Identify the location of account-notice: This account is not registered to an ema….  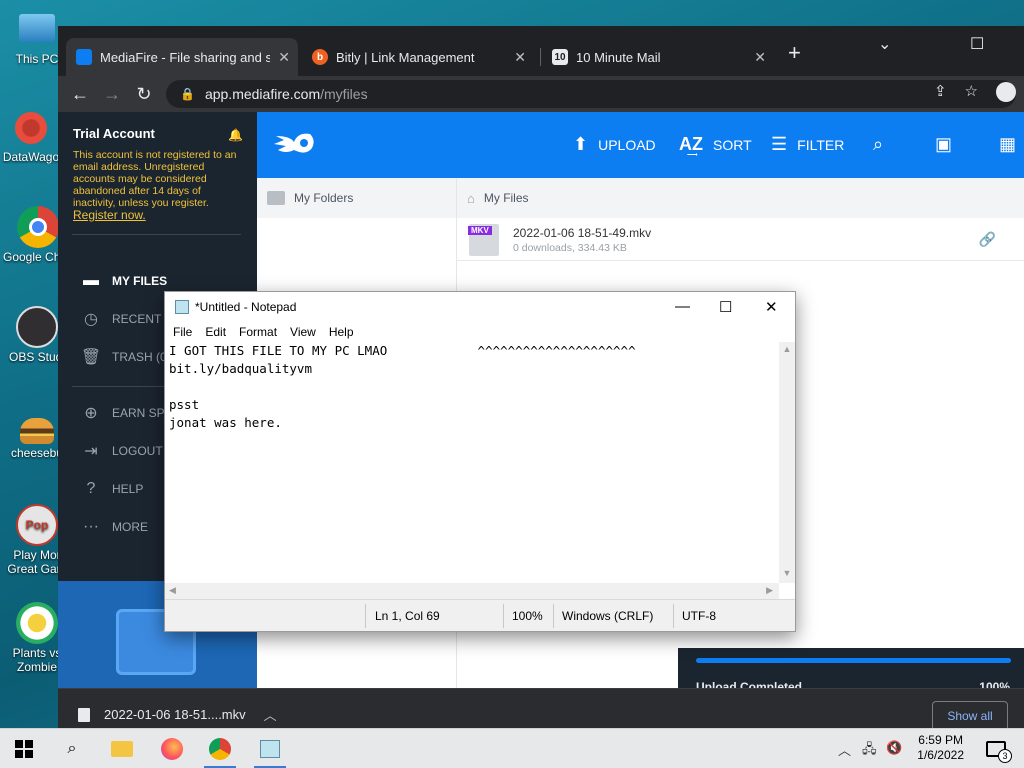
(155, 179).